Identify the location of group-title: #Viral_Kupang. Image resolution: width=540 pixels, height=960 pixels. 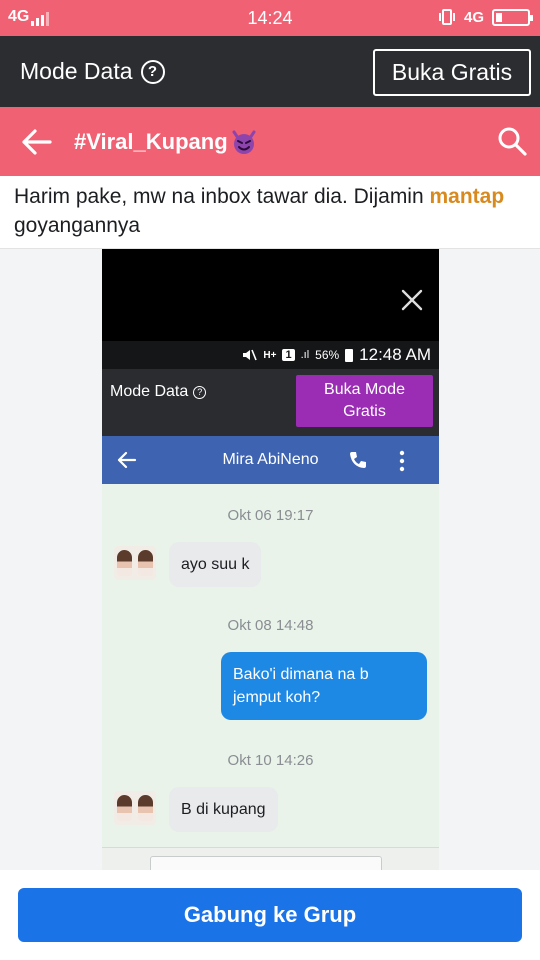
(166, 142).